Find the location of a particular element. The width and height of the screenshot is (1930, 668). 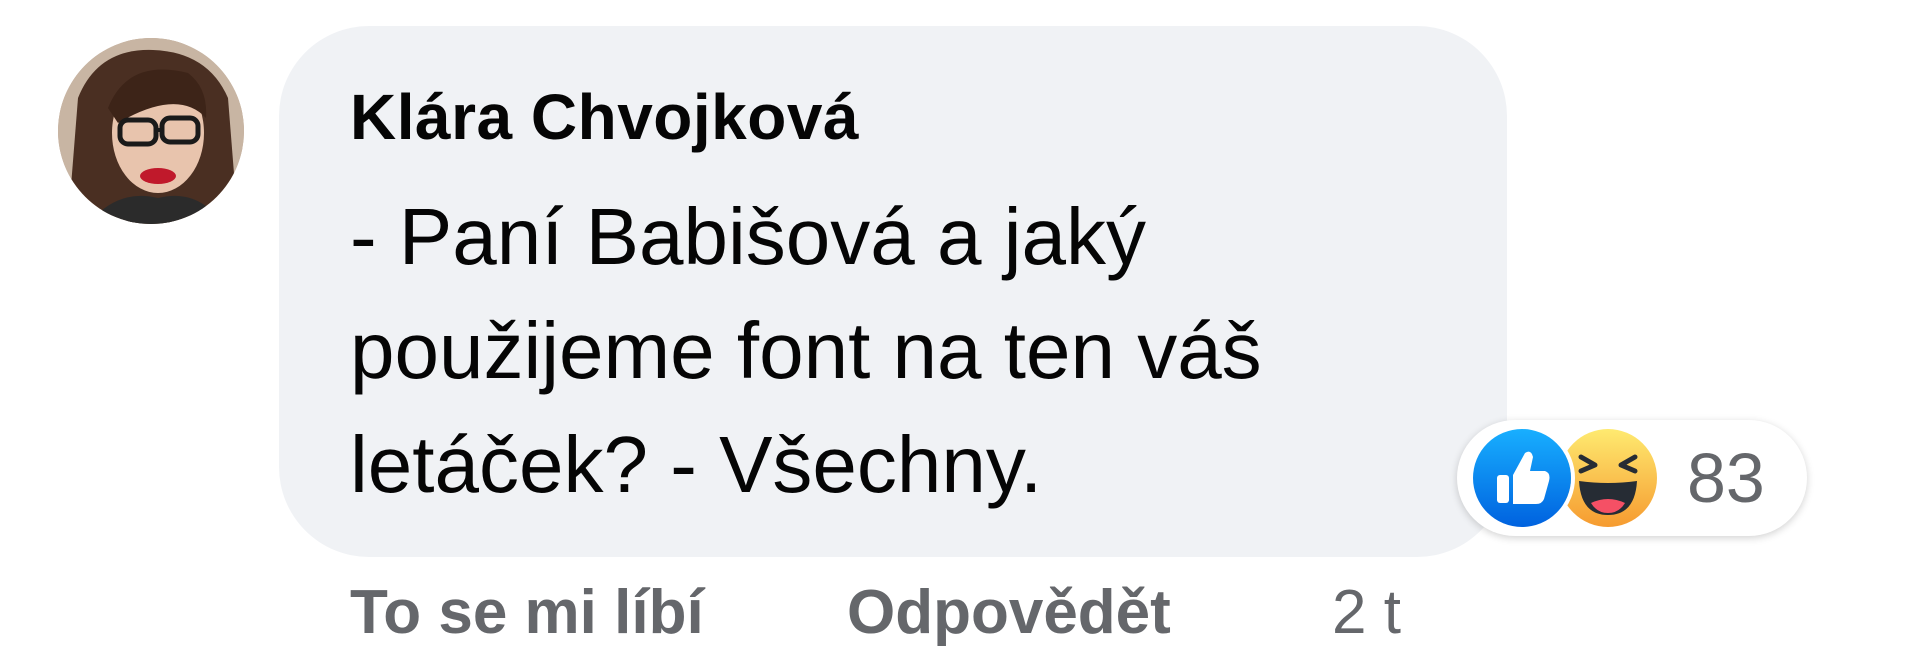

reaction-count: 83 is located at coordinates (1726, 478).